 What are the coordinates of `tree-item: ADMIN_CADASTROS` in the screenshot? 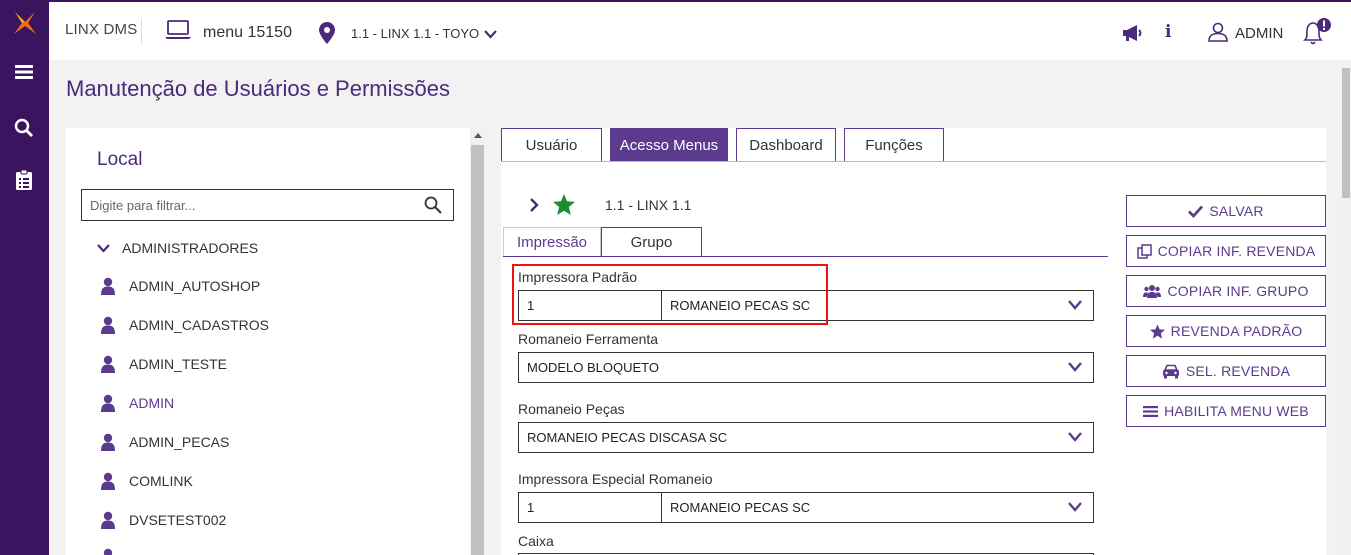 It's located at (185, 325).